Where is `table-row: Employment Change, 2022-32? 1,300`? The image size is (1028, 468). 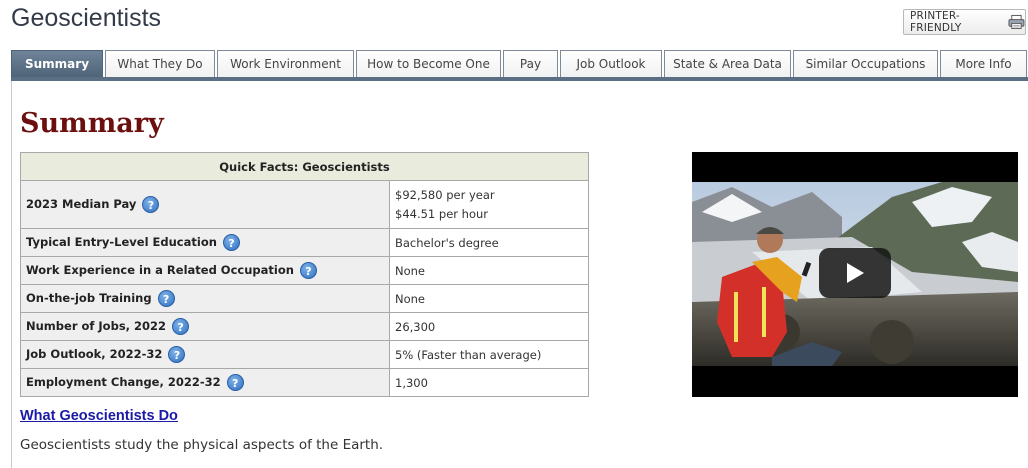
table-row: Employment Change, 2022-32? 1,300 is located at coordinates (304, 382).